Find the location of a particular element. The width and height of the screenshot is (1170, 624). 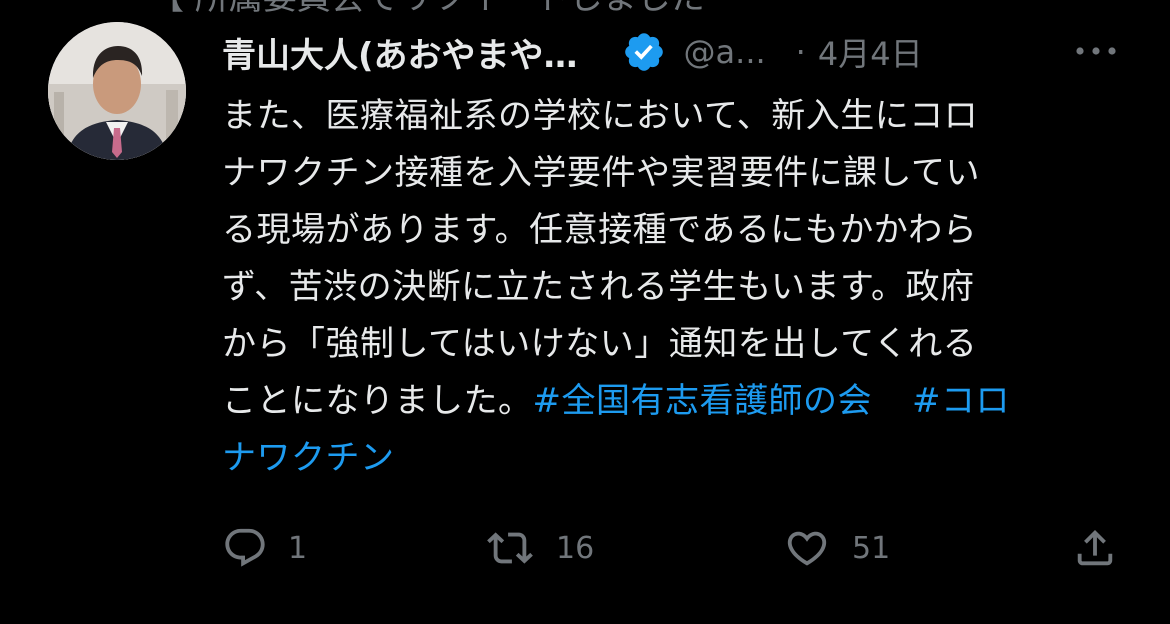

like-button: 51 is located at coordinates (836, 548).